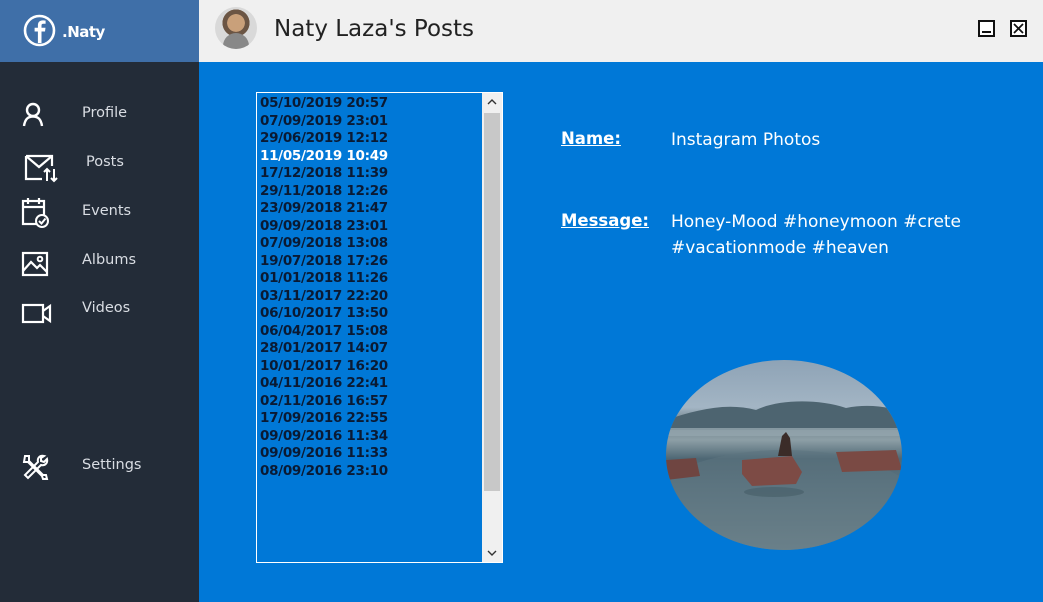 The height and width of the screenshot is (602, 1043). I want to click on post-list-item: 09/09/2016 11:33, so click(371, 454).